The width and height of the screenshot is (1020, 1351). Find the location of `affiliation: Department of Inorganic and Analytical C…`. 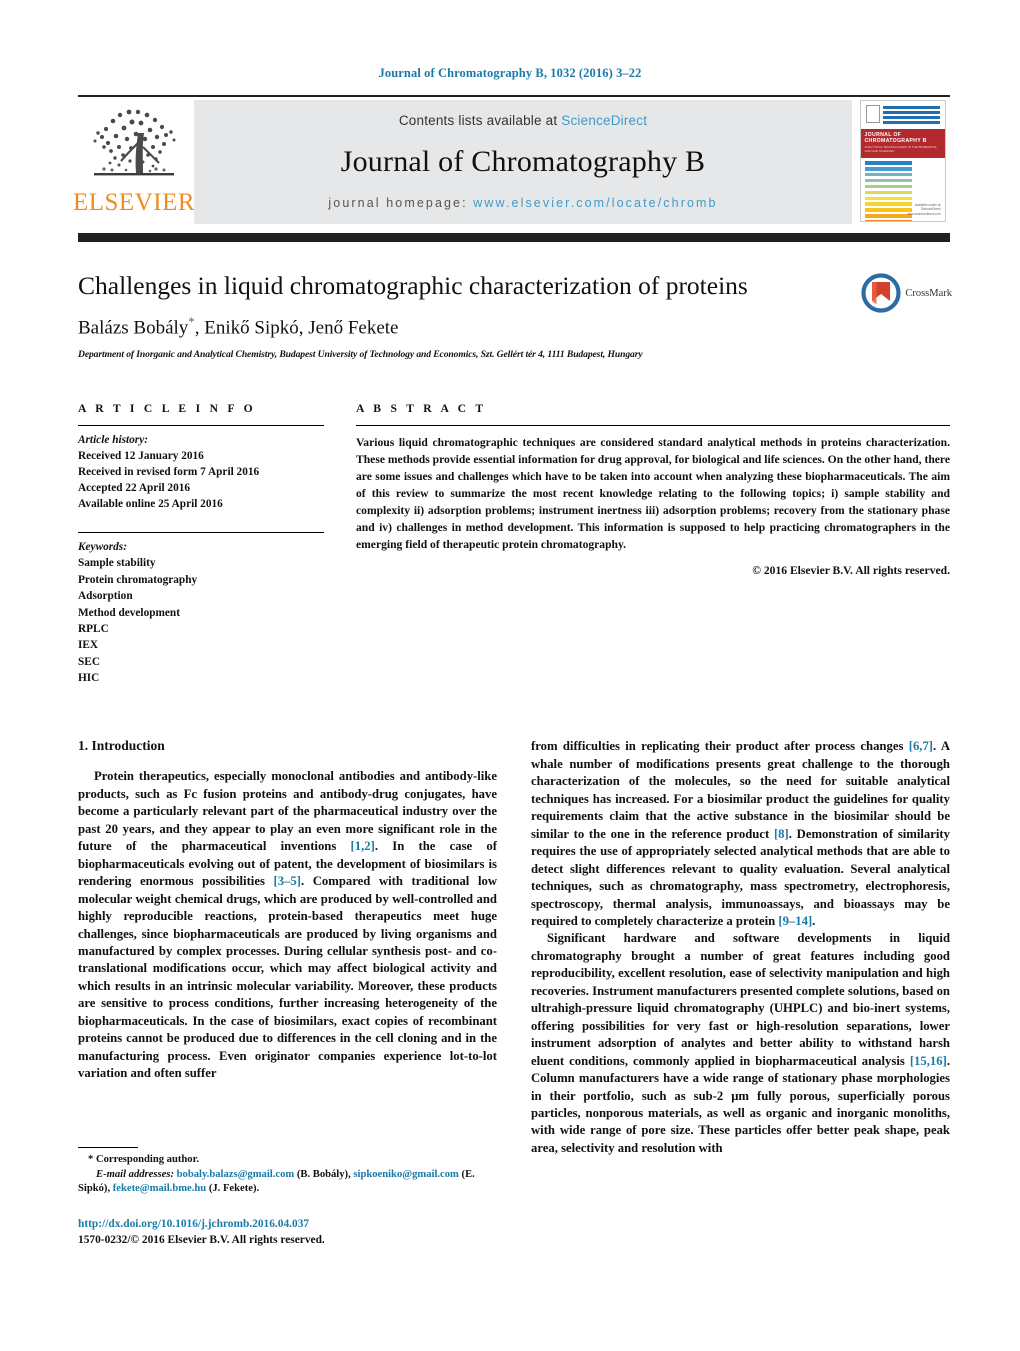

affiliation: Department of Inorganic and Analytical C… is located at coordinates (360, 354).